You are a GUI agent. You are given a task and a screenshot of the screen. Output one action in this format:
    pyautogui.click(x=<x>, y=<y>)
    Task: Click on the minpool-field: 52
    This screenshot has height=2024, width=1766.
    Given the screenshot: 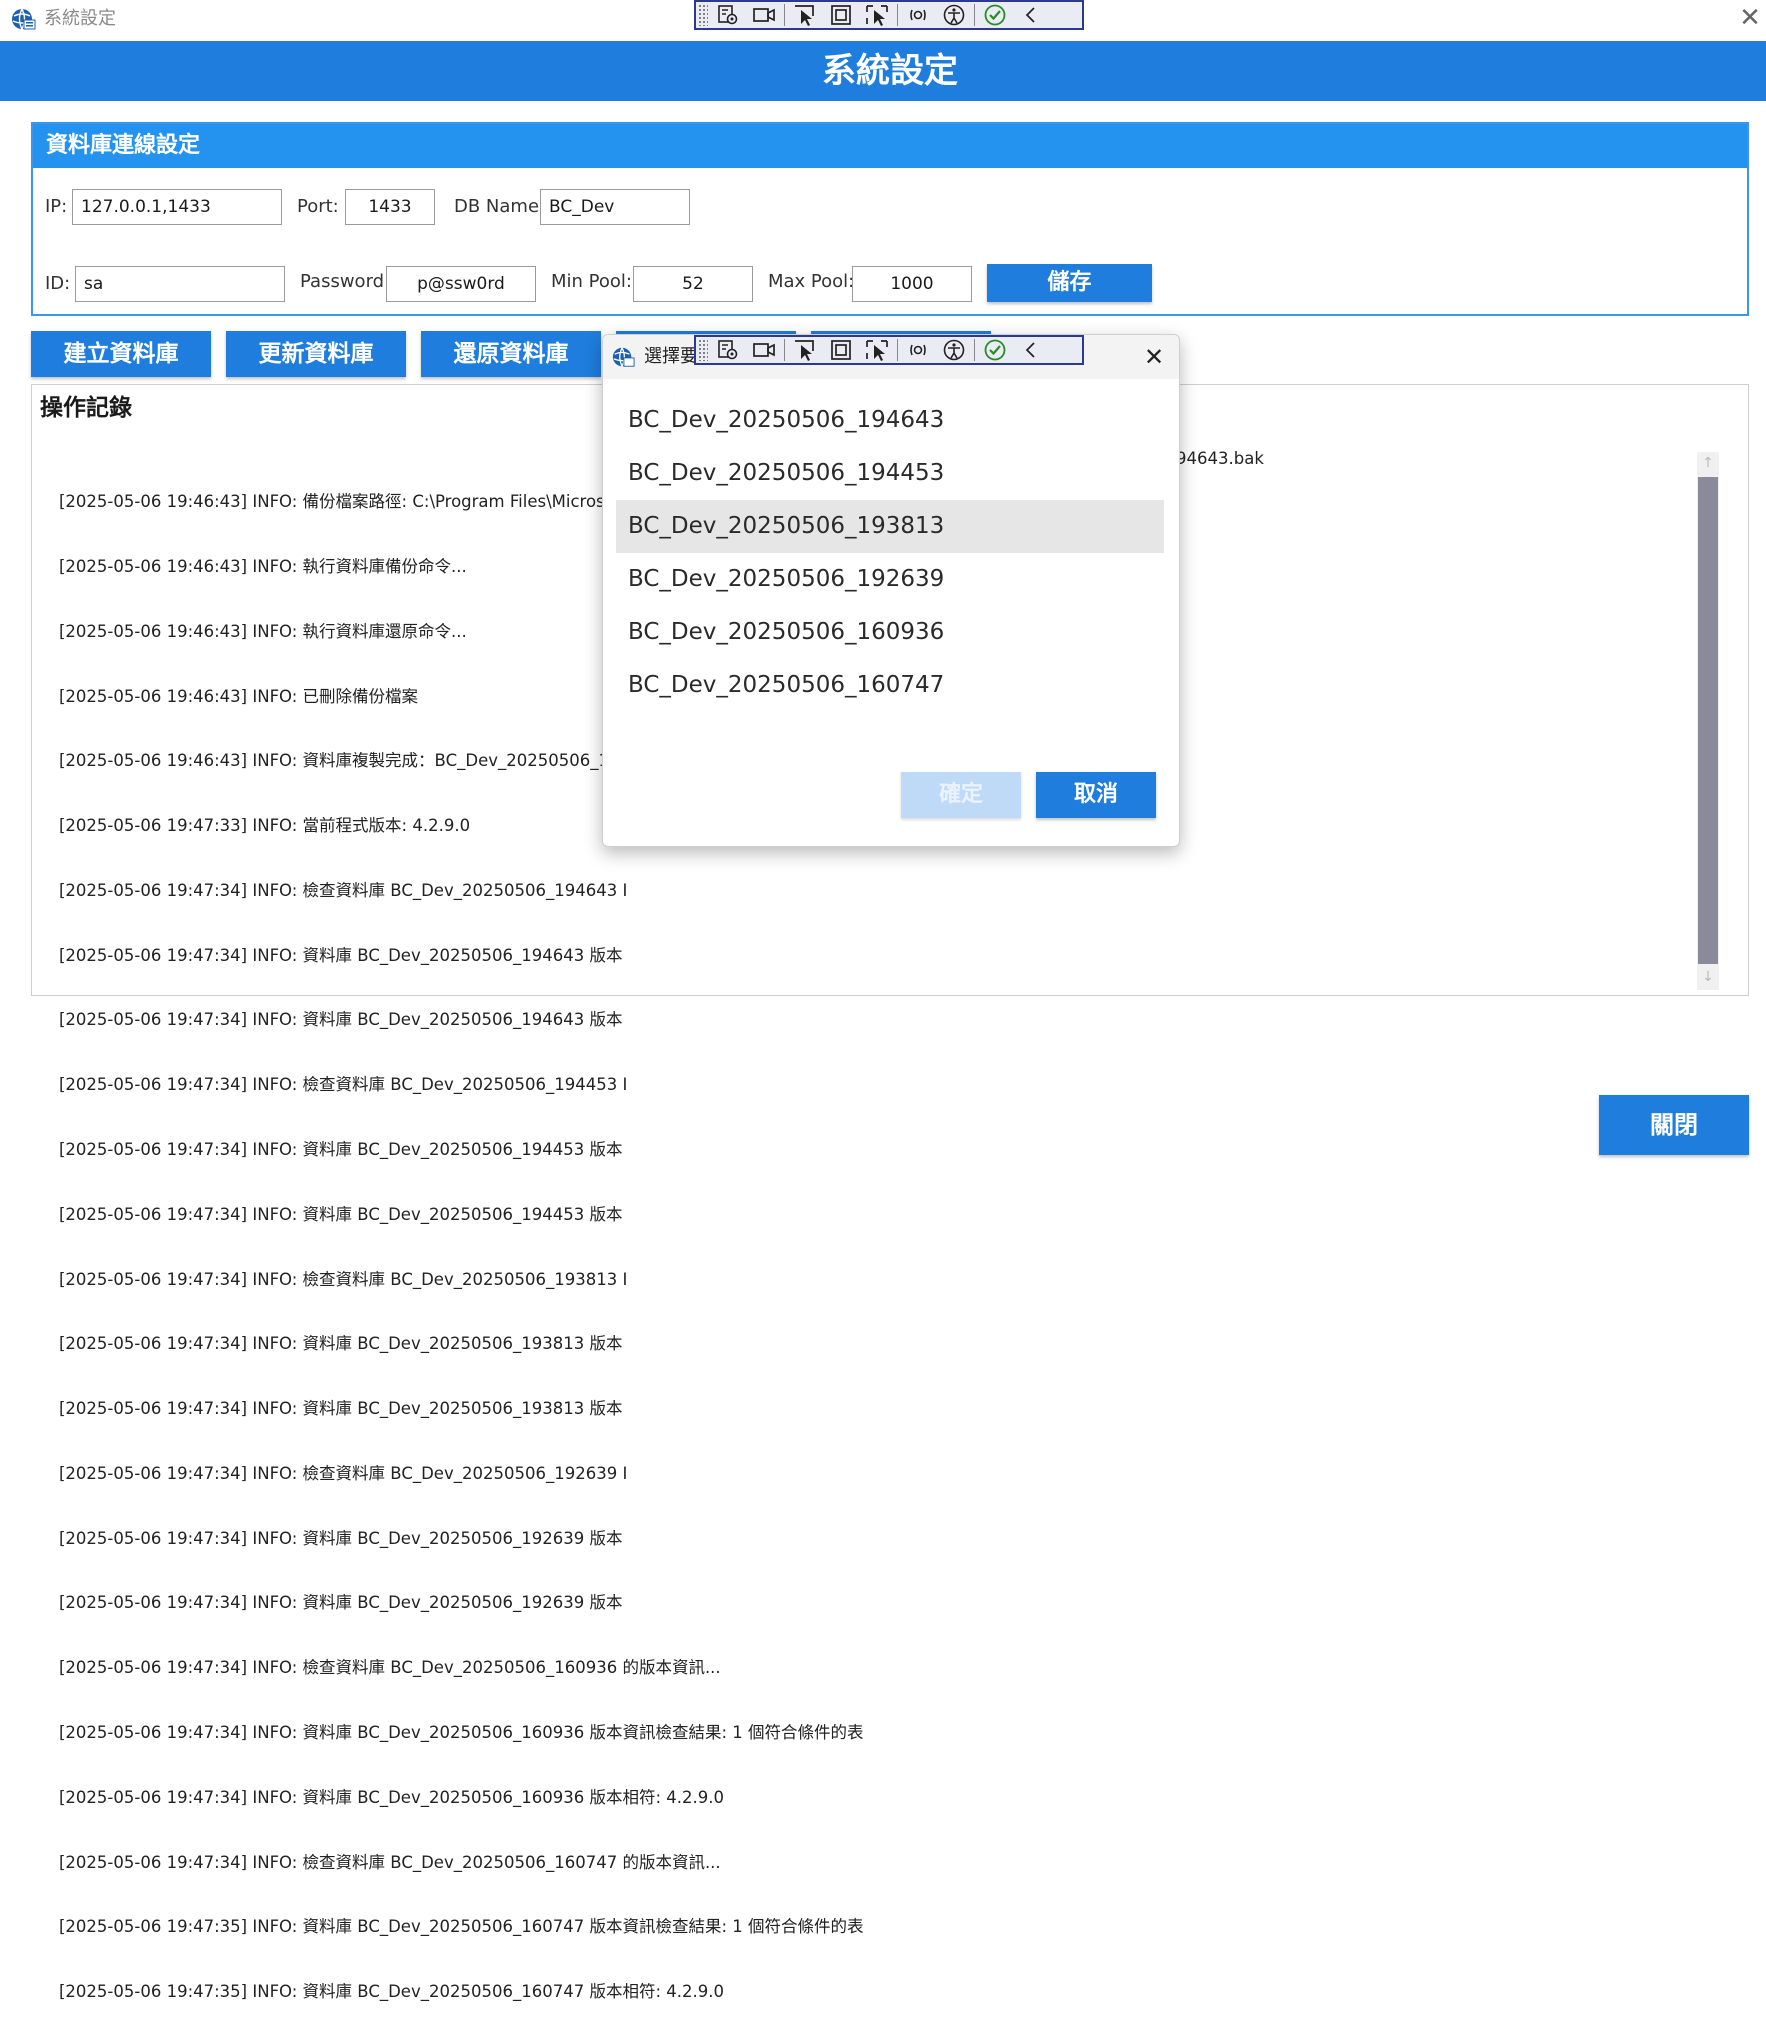 What is the action you would take?
    pyautogui.click(x=693, y=284)
    